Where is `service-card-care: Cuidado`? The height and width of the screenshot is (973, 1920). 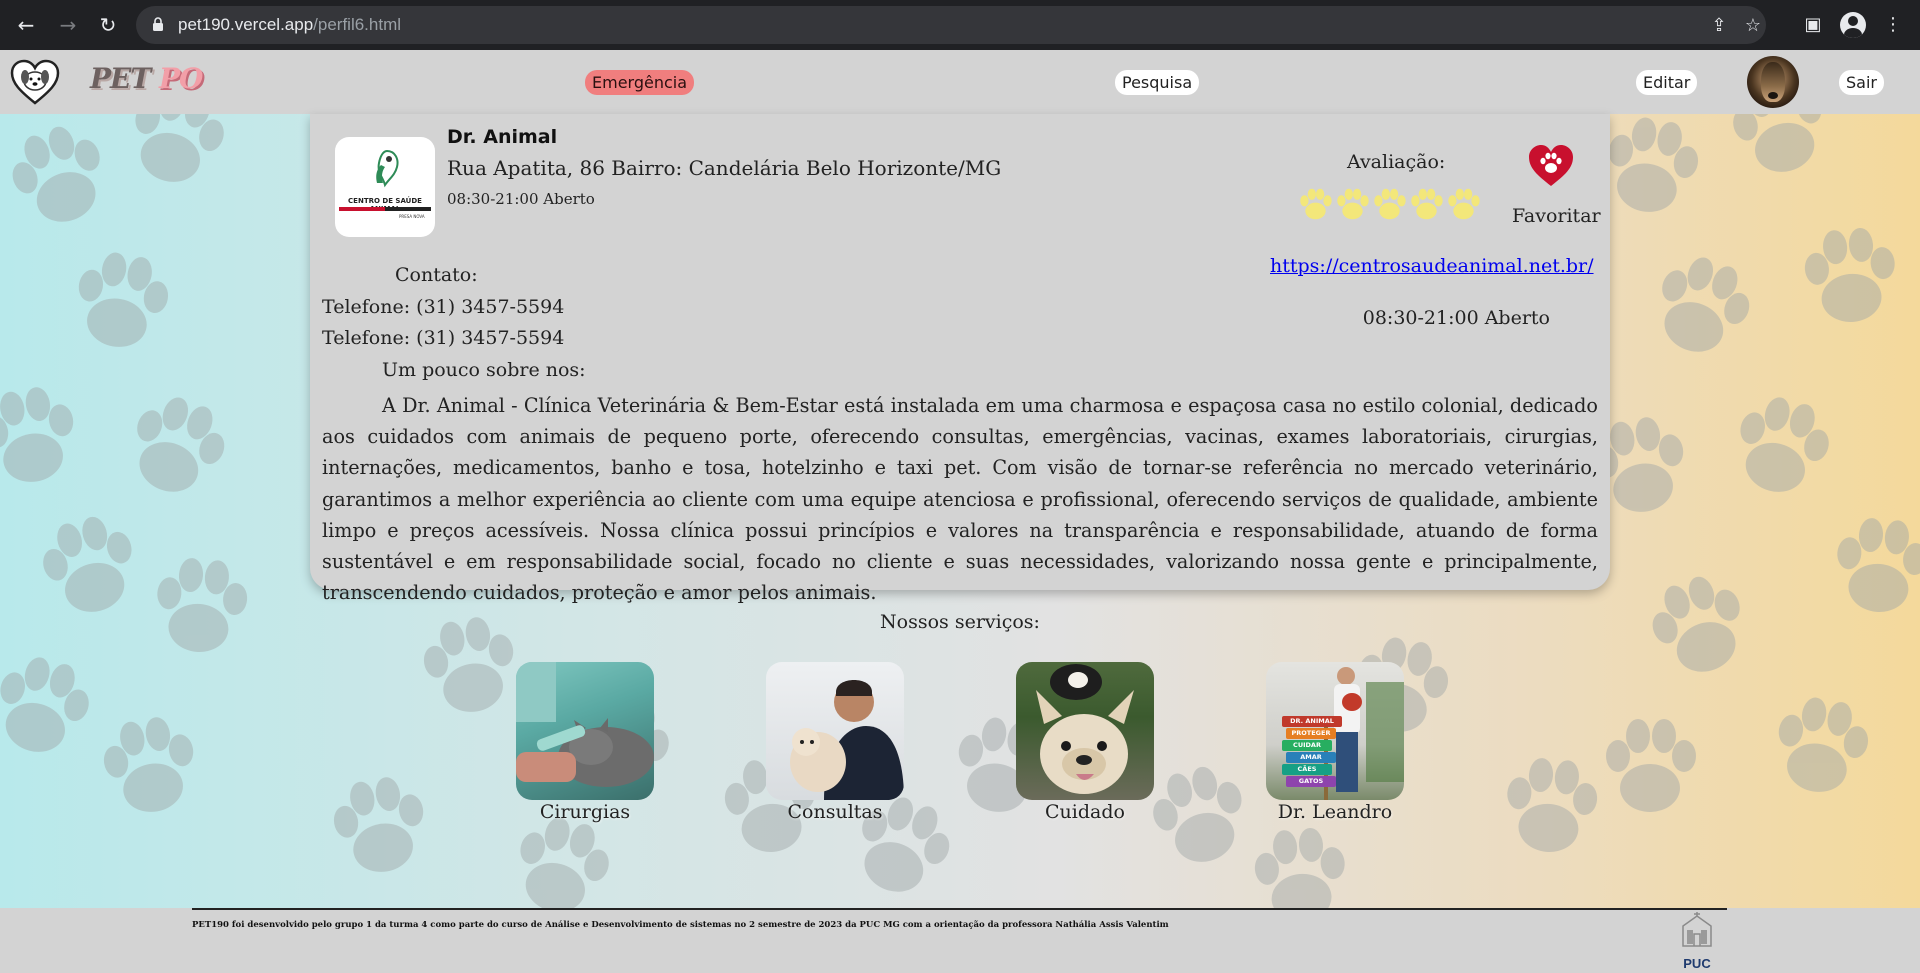 service-card-care: Cuidado is located at coordinates (1085, 742).